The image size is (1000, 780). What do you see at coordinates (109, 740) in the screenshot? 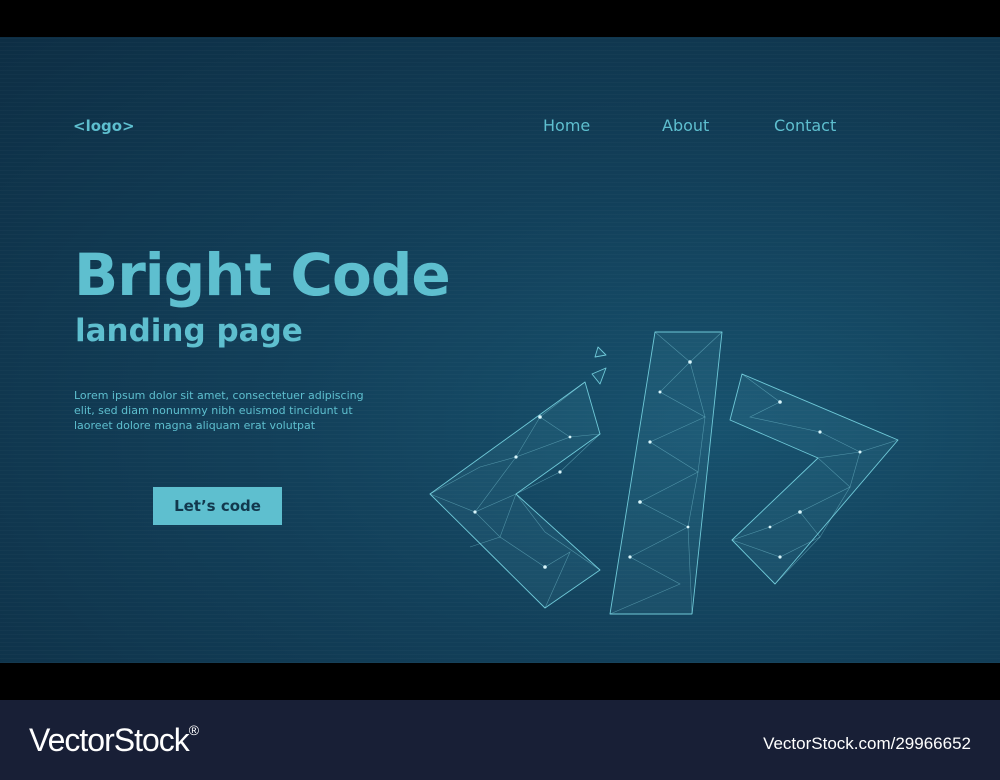
I see `vectorstock-brand-text: VectorStock` at bounding box center [109, 740].